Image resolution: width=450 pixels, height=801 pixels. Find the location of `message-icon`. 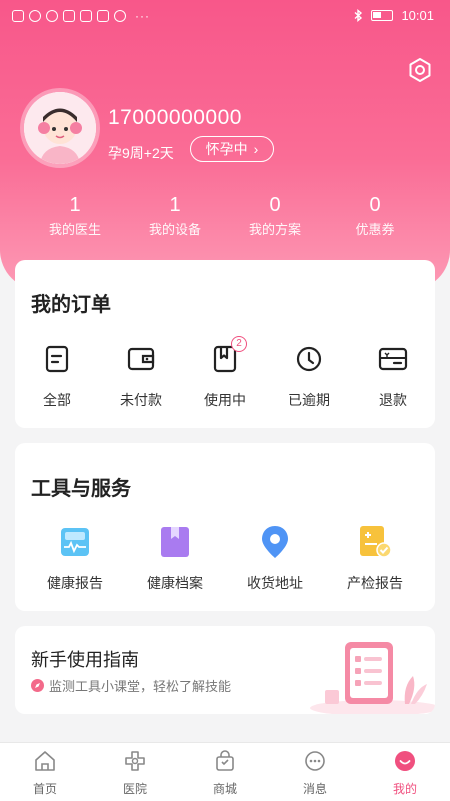

message-icon is located at coordinates (315, 761).